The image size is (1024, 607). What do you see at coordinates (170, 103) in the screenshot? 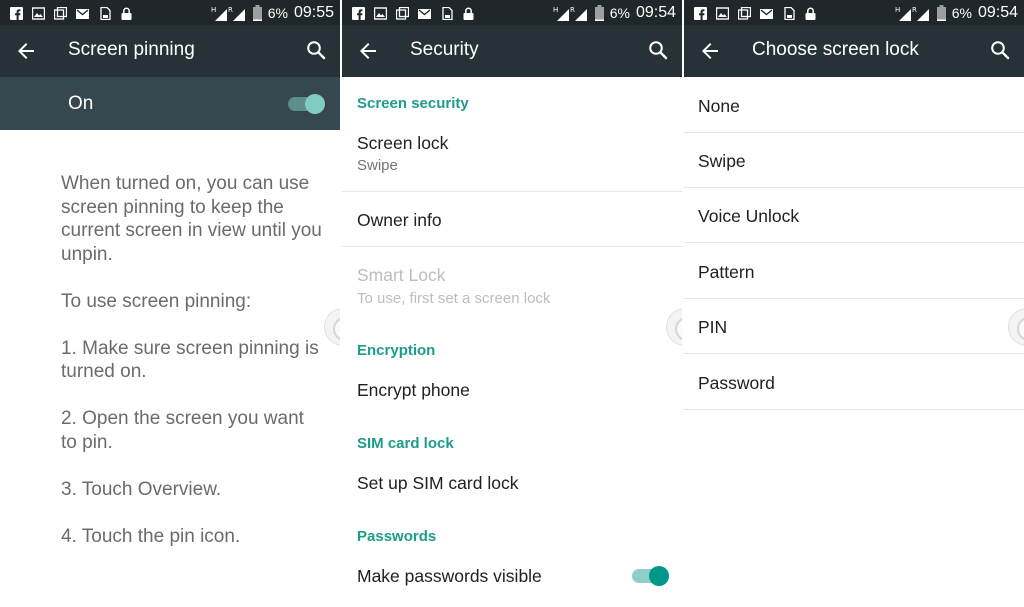
I see `master-switch-bar: On` at bounding box center [170, 103].